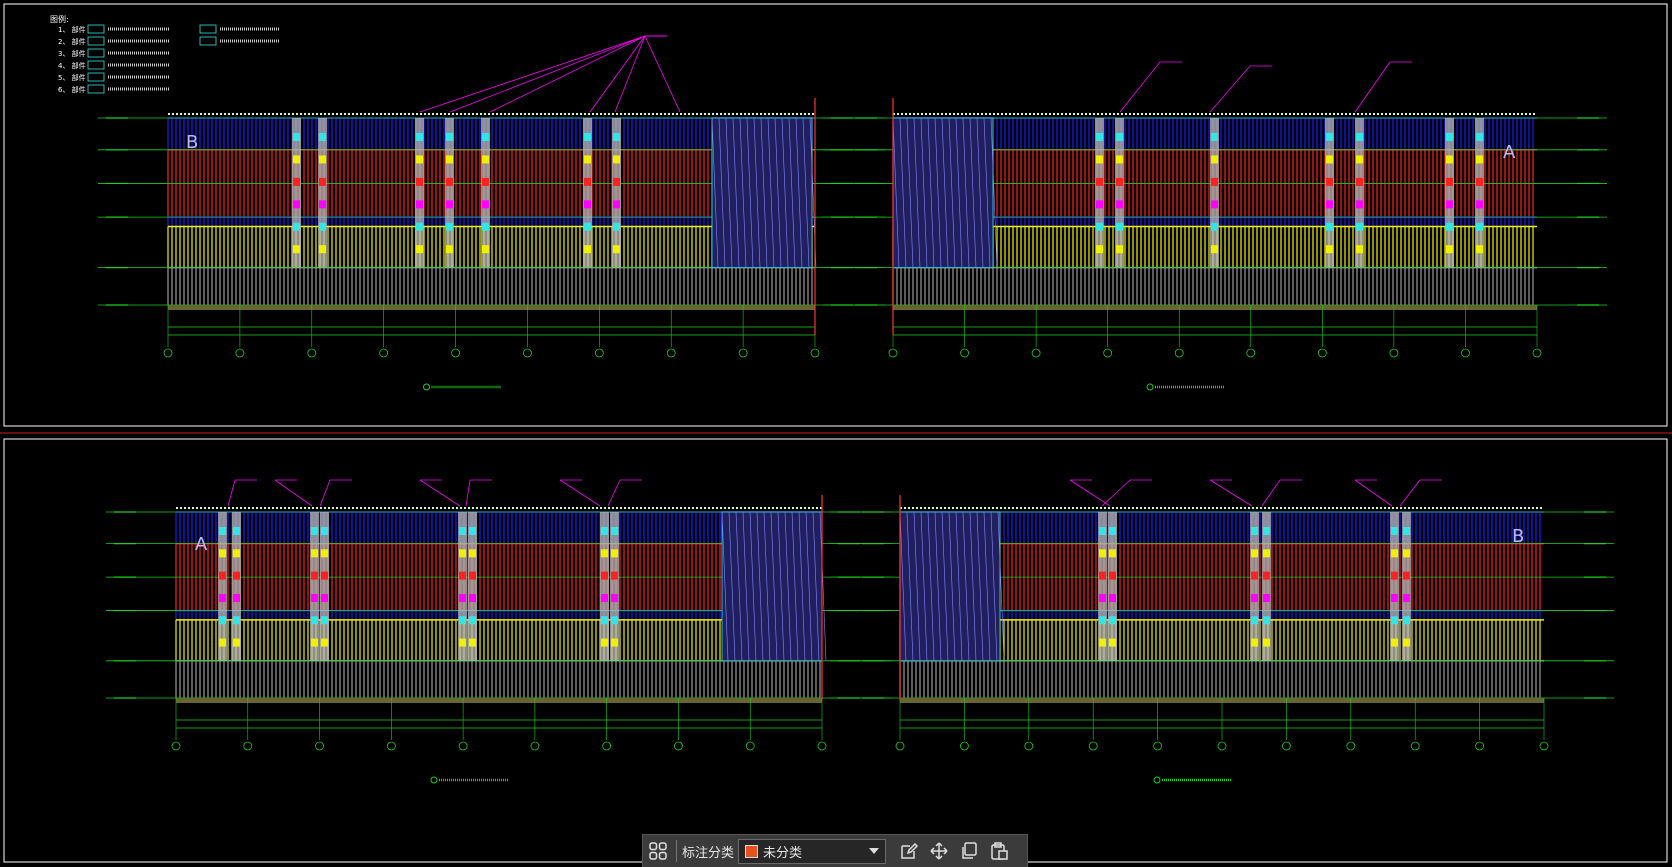  Describe the element at coordinates (999, 851) in the screenshot. I see `paste-button` at that location.